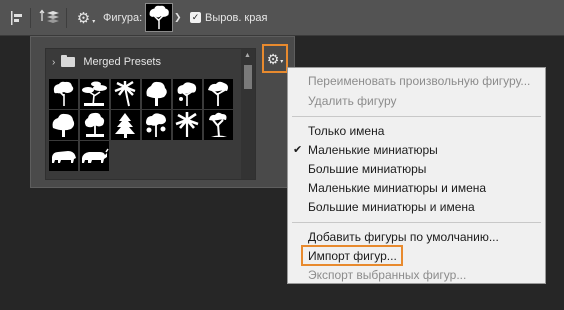 This screenshot has height=310, width=564. Describe the element at coordinates (122, 62) in the screenshot. I see `folder-label: Merged Presets` at that location.